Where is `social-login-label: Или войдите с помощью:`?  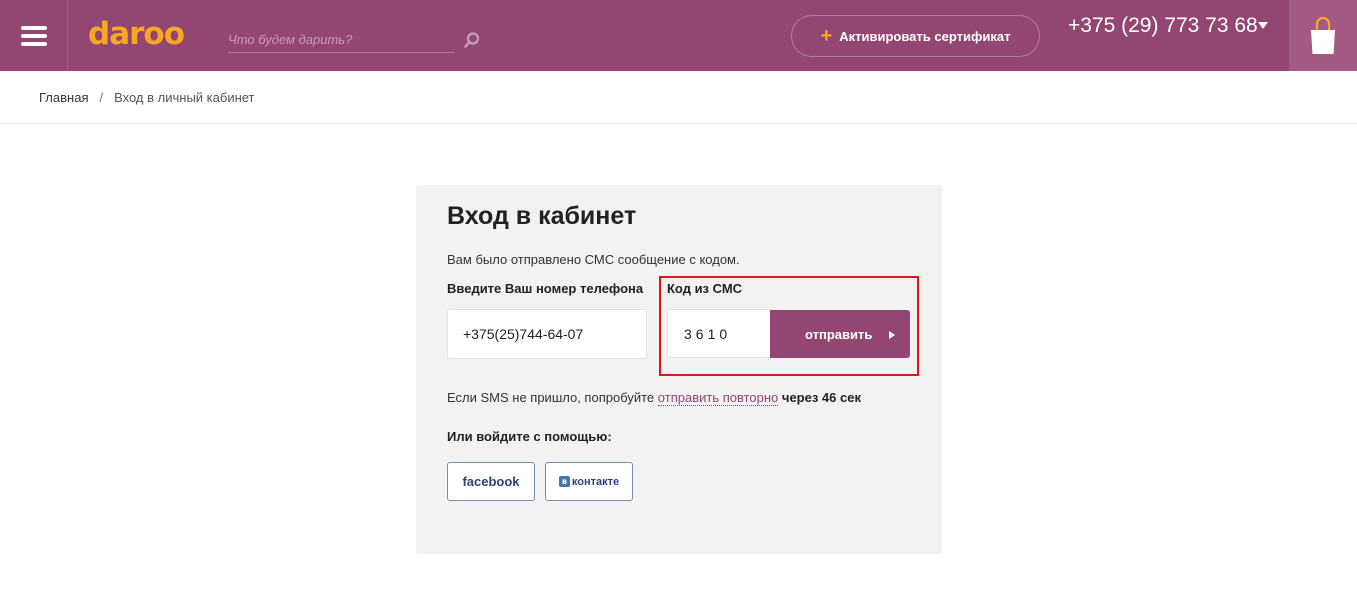 social-login-label: Или войдите с помощью: is located at coordinates (529, 436).